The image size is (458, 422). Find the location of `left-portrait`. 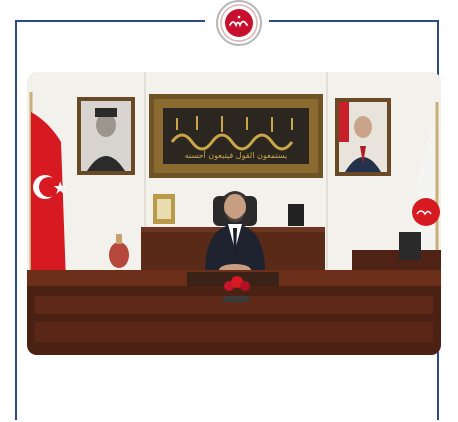

left-portrait is located at coordinates (106, 136).